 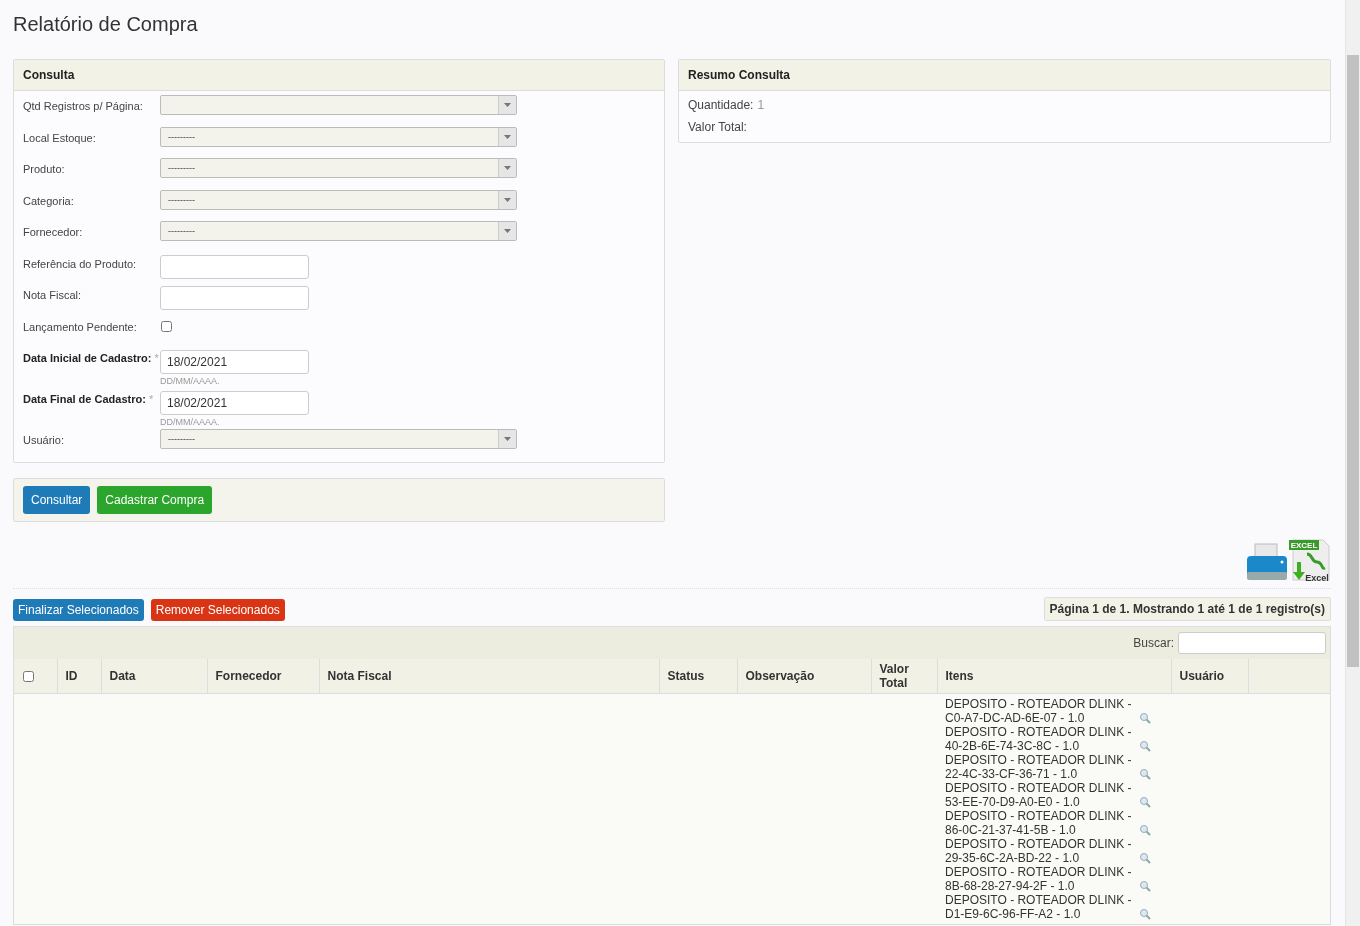 What do you see at coordinates (79, 675) in the screenshot?
I see `column-header: ID` at bounding box center [79, 675].